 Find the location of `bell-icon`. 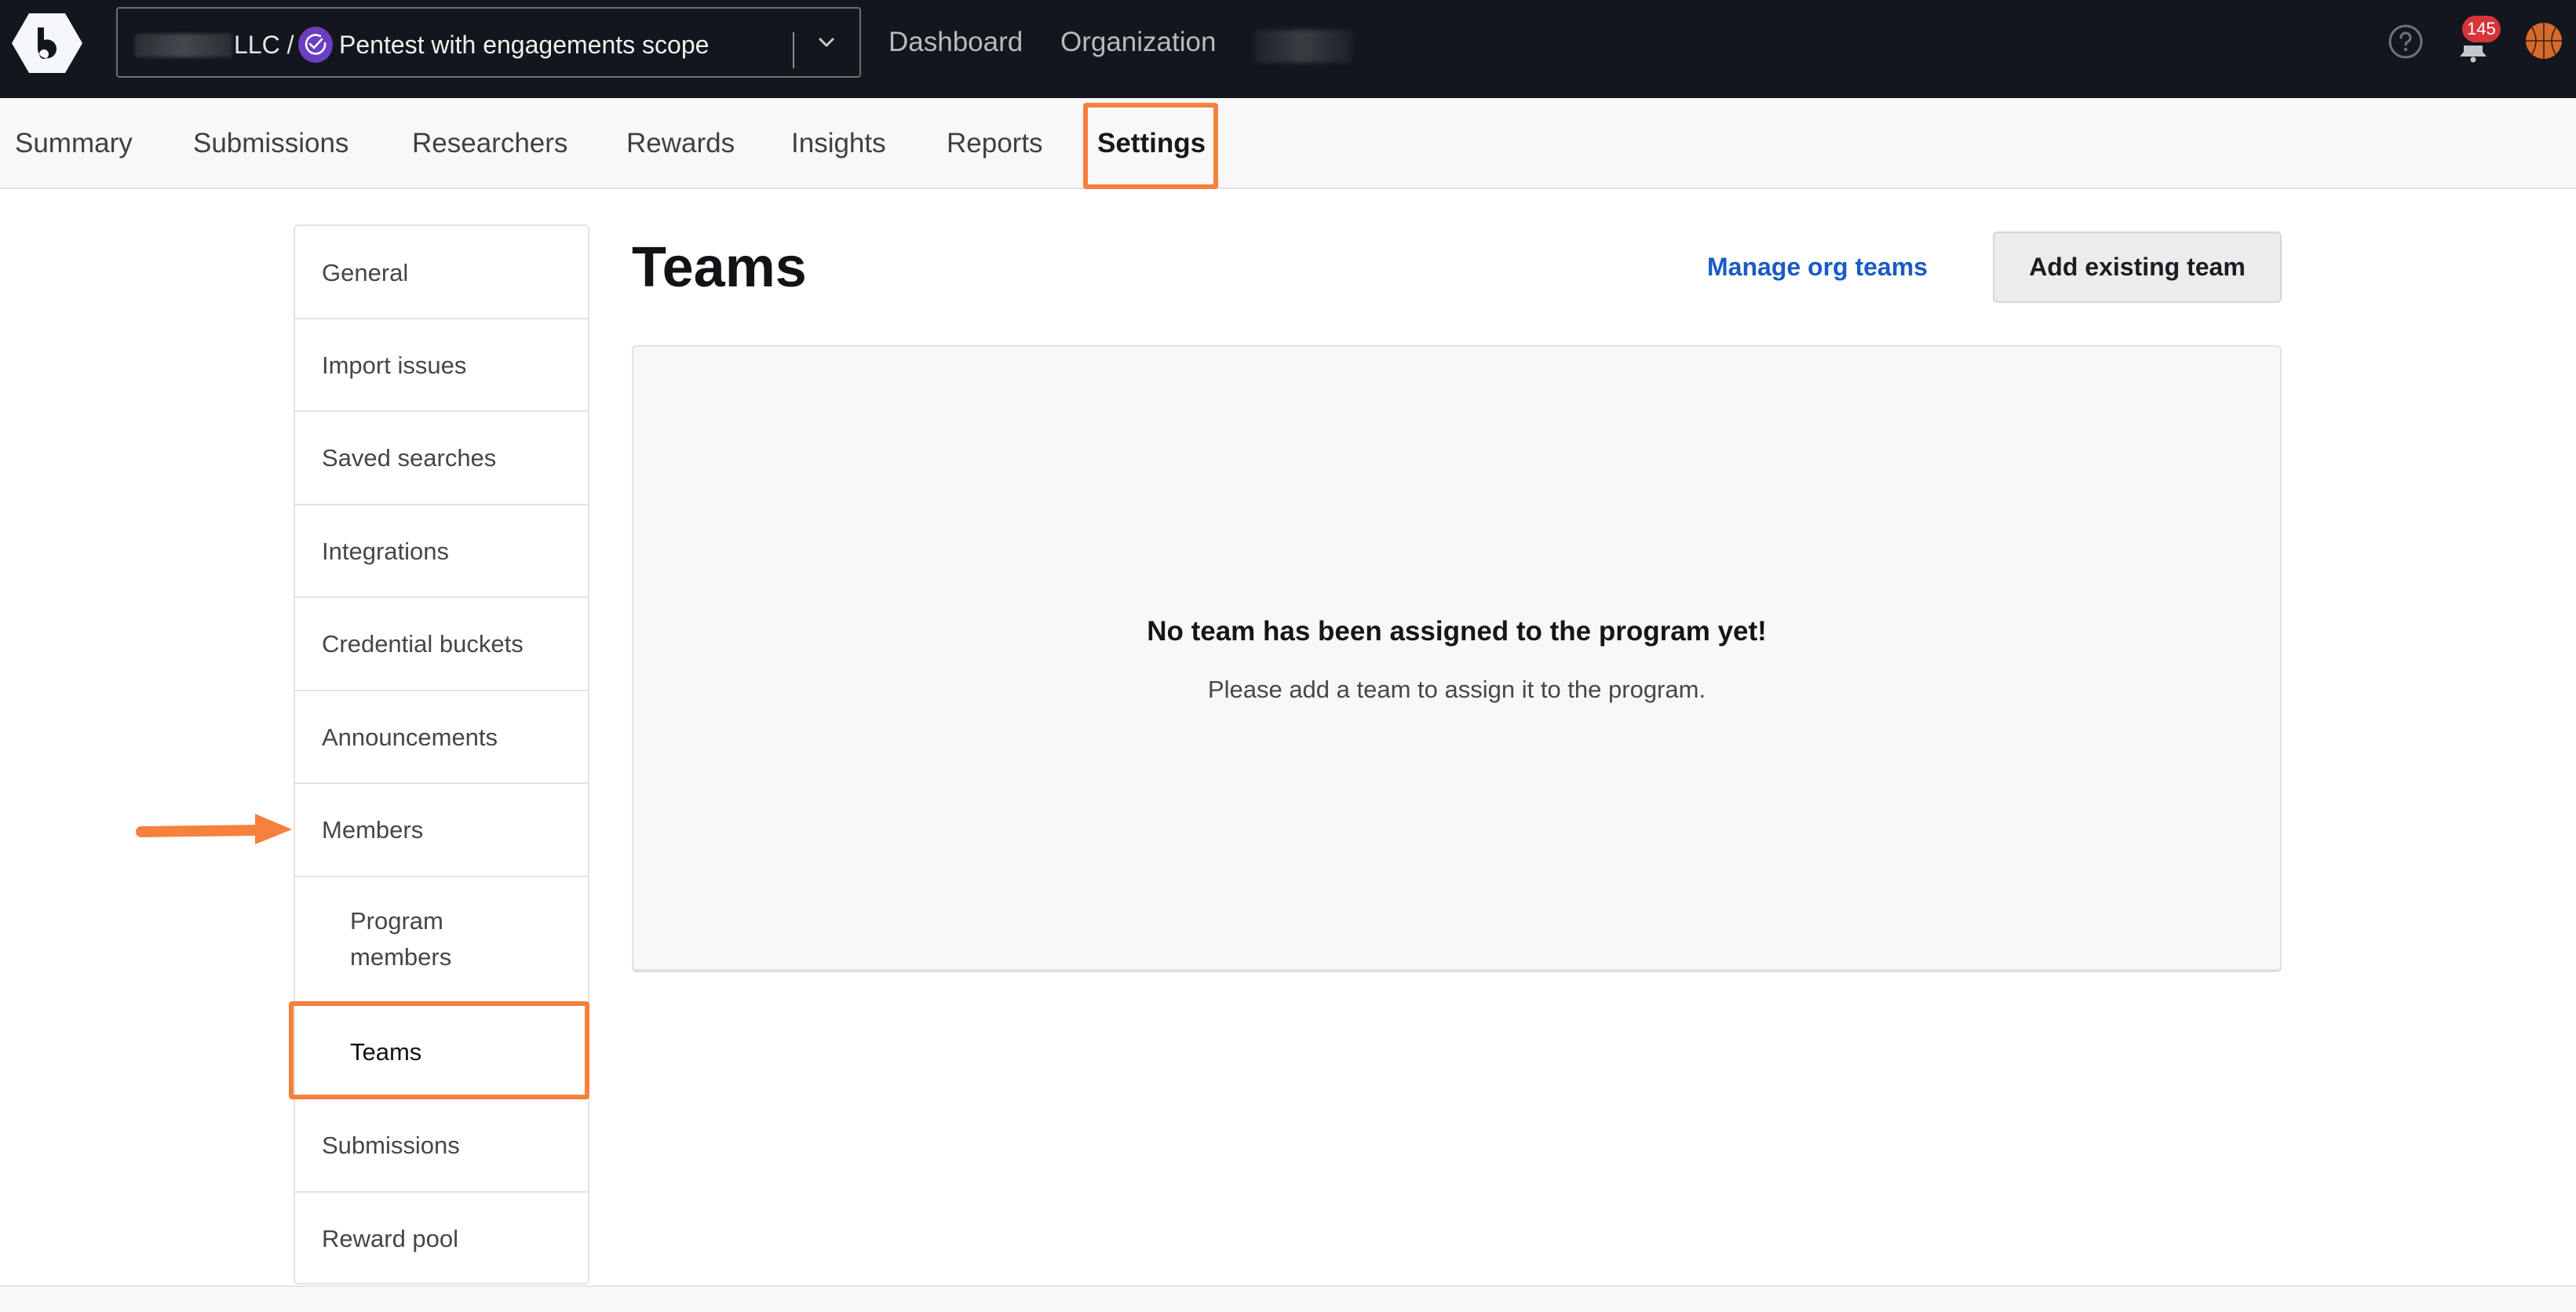

bell-icon is located at coordinates (2473, 51).